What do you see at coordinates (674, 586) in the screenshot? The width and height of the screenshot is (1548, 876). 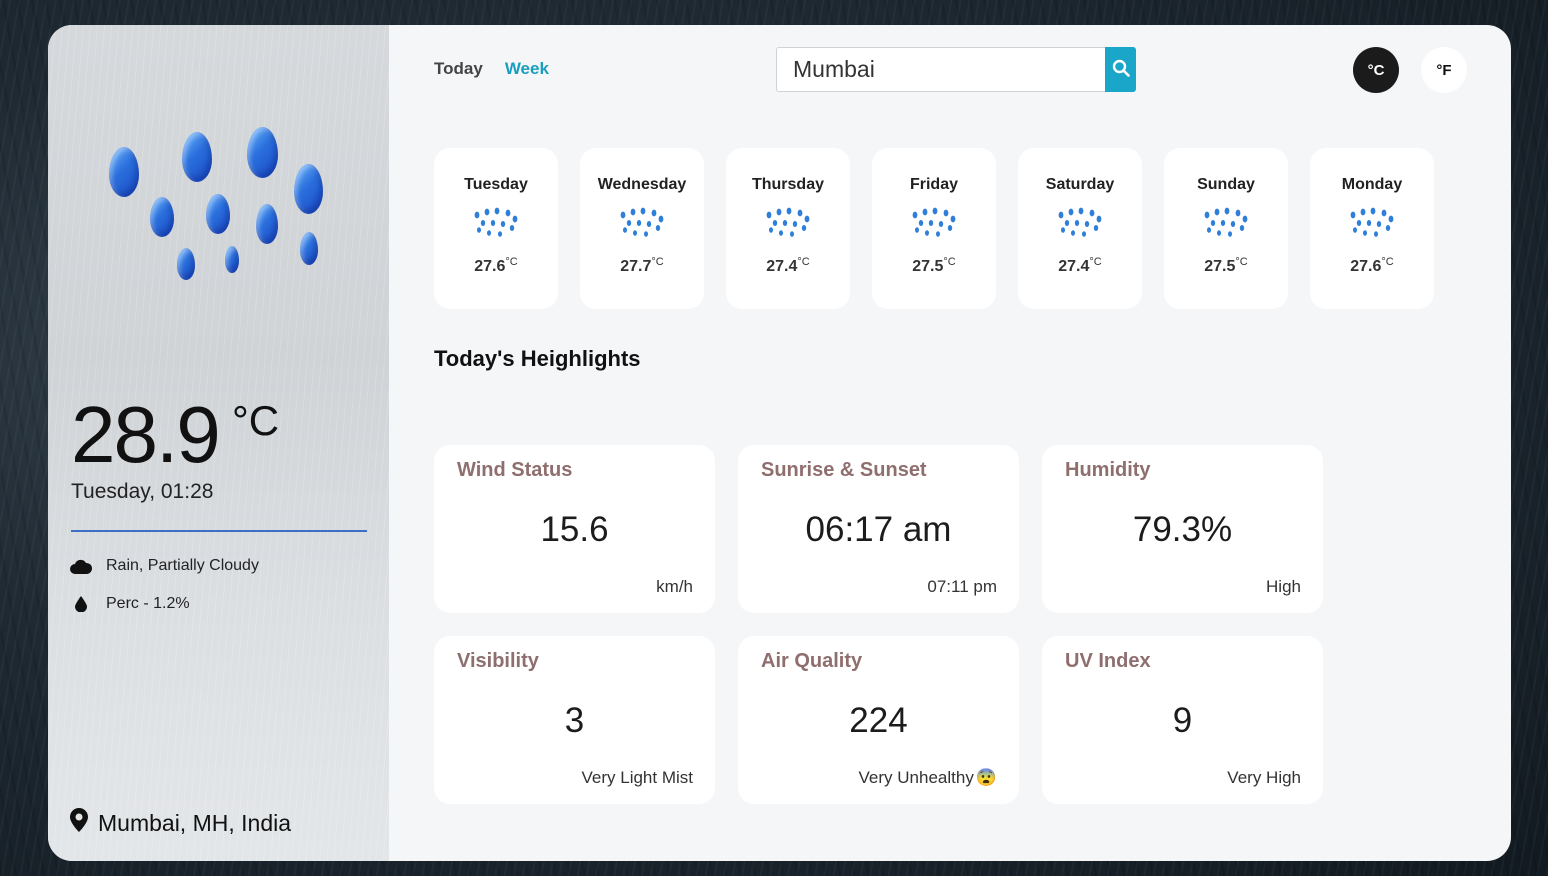 I see `highlight-subtext: km/h` at bounding box center [674, 586].